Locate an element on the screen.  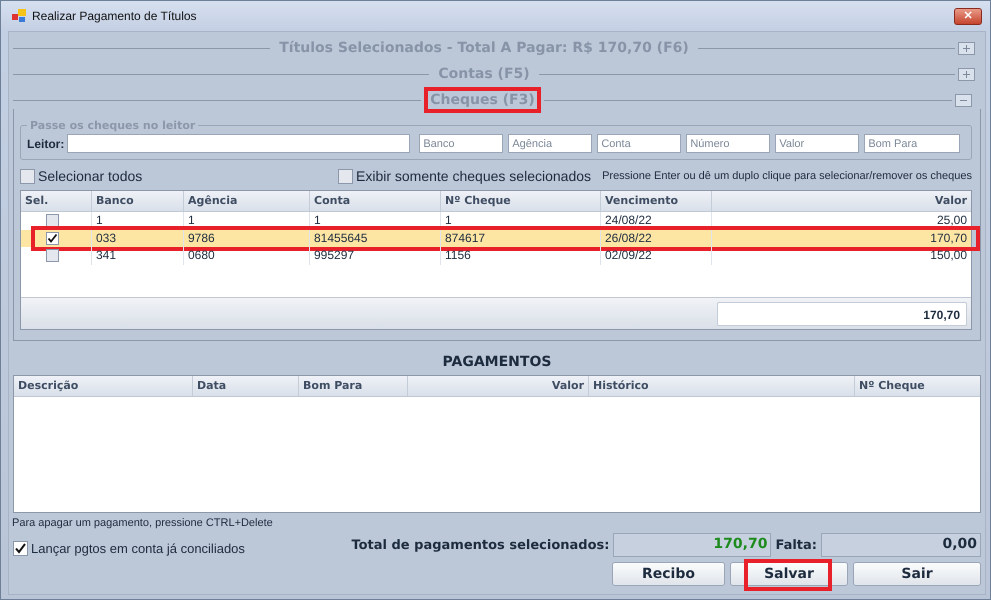
table-cell: 033 is located at coordinates (137, 238).